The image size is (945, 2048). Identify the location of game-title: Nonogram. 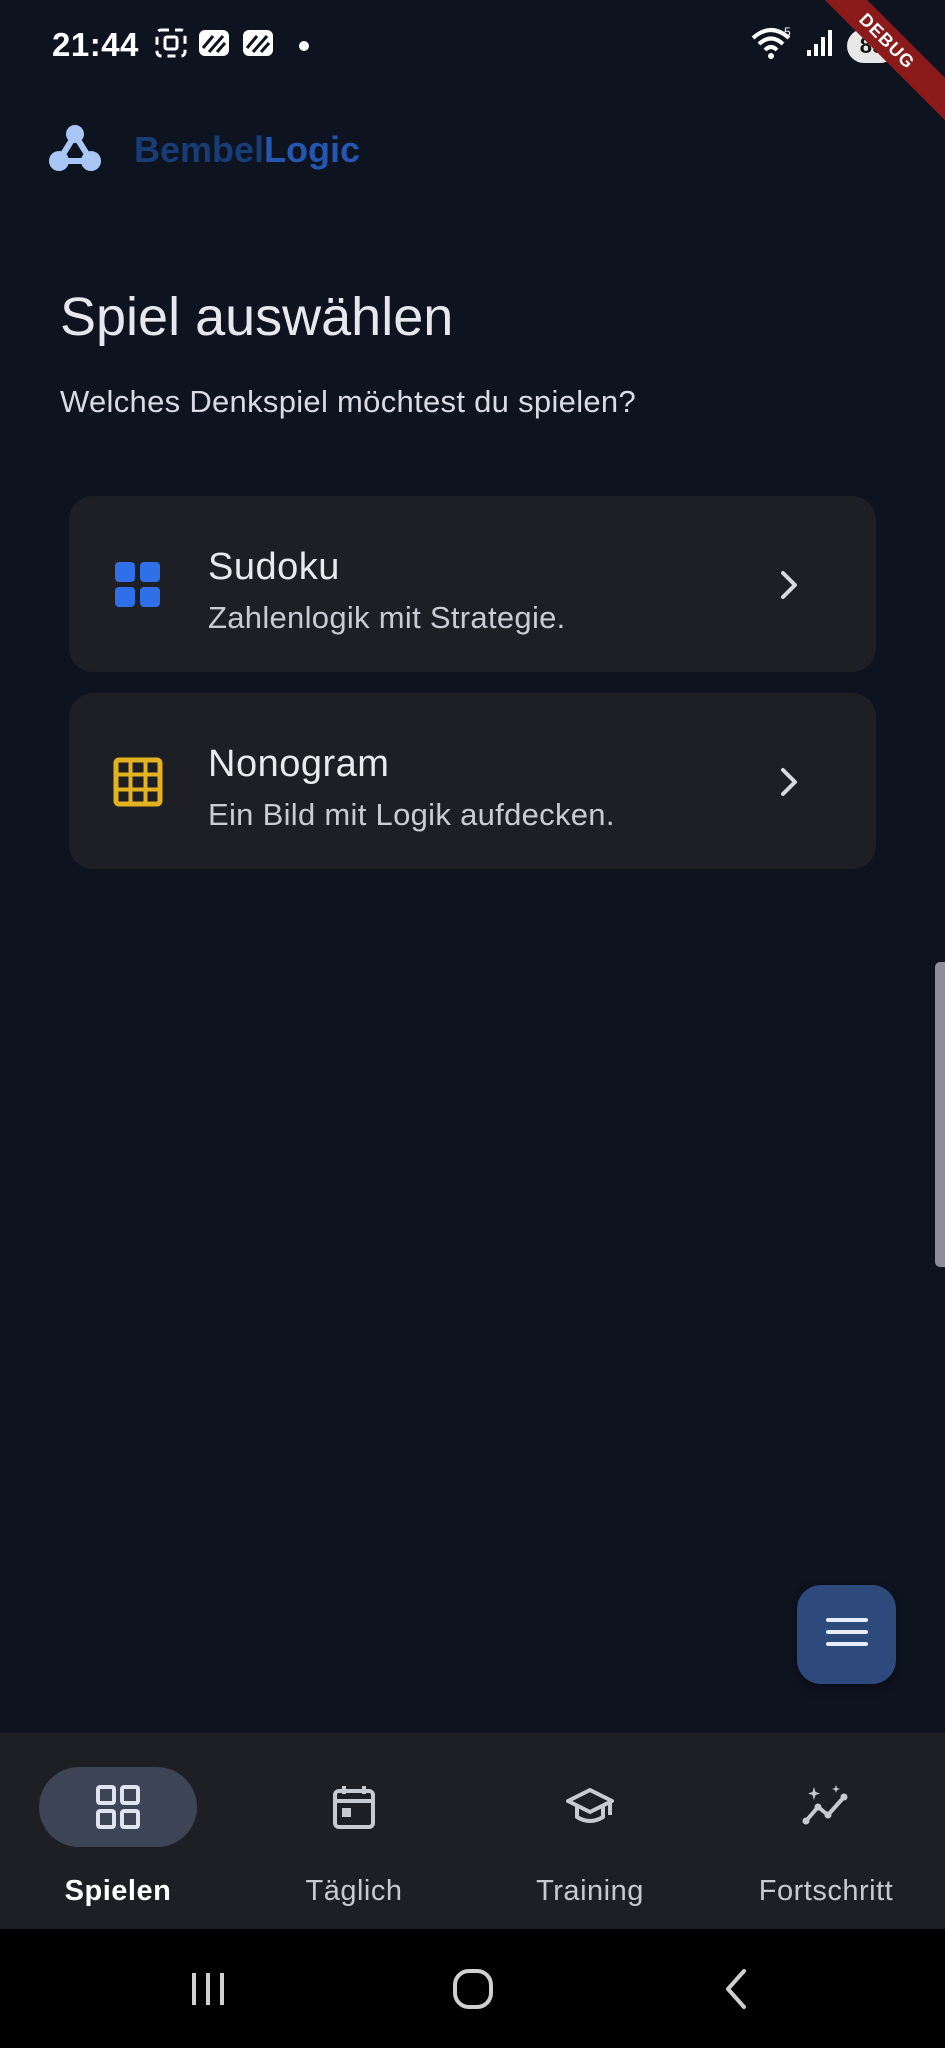
(299, 764).